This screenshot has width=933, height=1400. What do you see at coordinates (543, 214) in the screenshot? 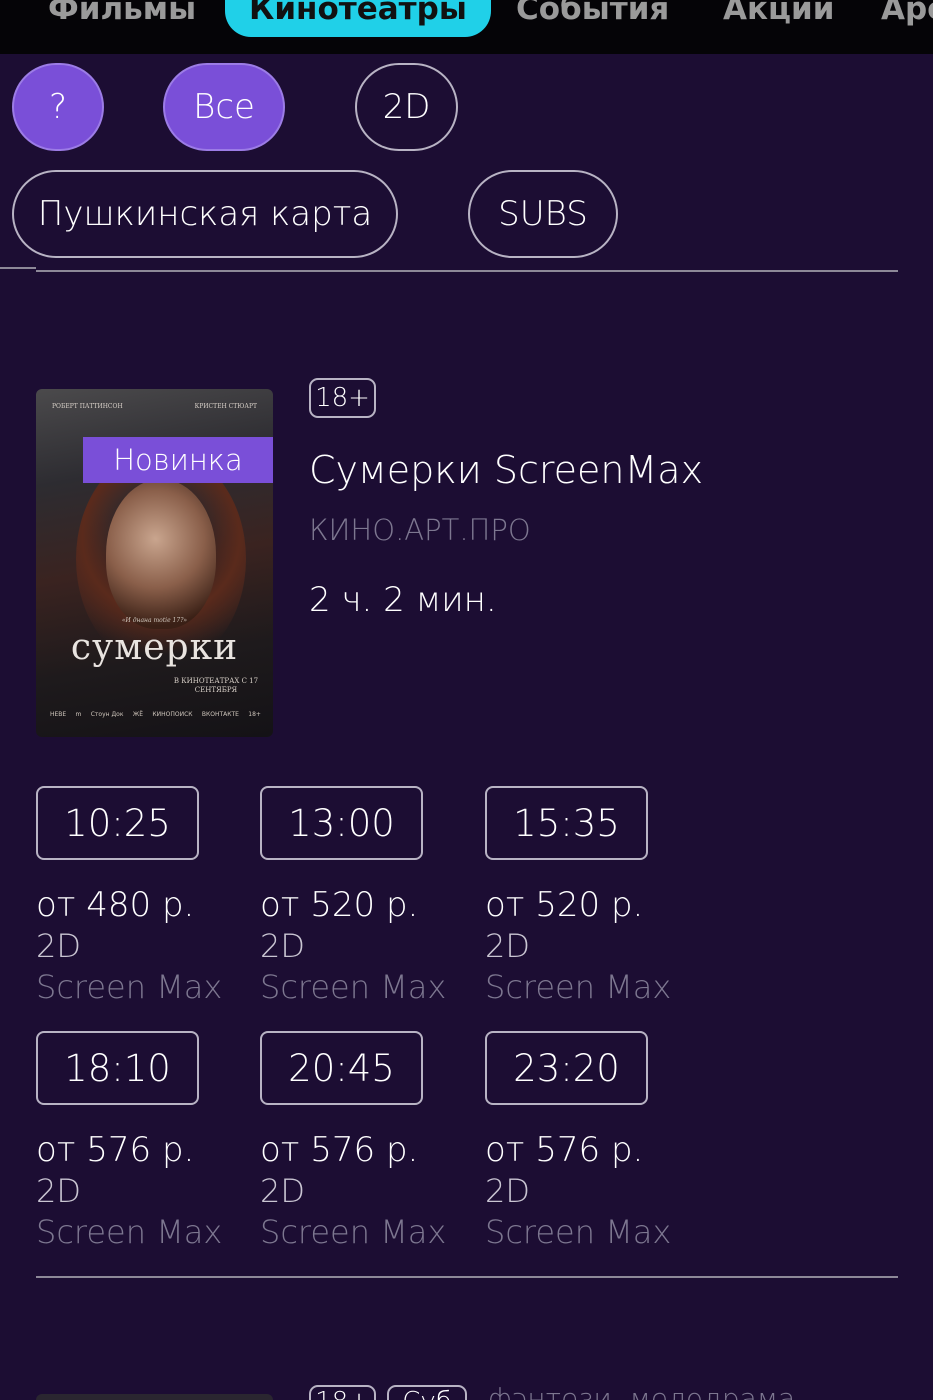
I see `filter-subs-chip: SUBS` at bounding box center [543, 214].